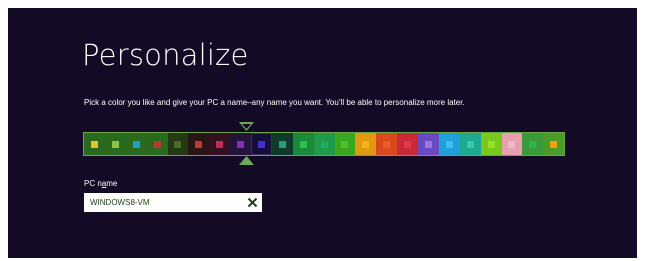 The width and height of the screenshot is (646, 261). I want to click on pc-name-label-text: PC name, so click(101, 183).